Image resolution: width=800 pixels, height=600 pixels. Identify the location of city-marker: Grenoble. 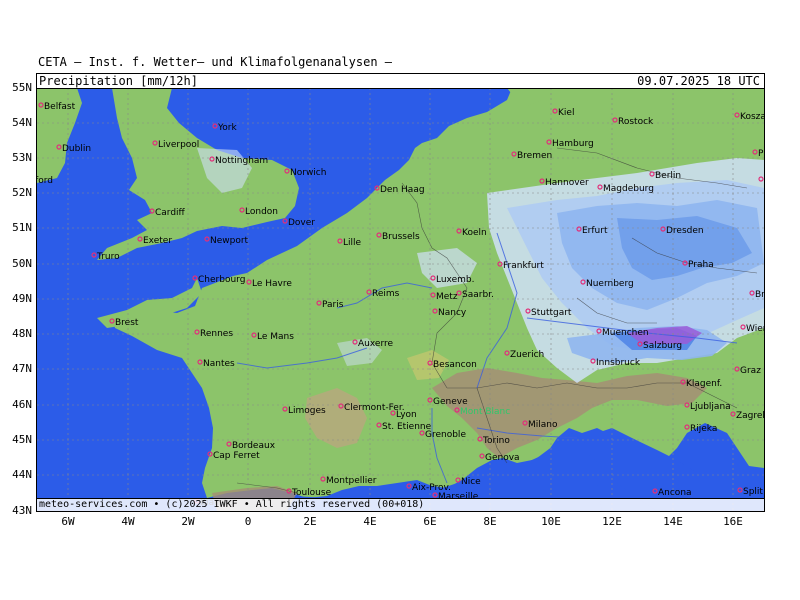
(442, 435).